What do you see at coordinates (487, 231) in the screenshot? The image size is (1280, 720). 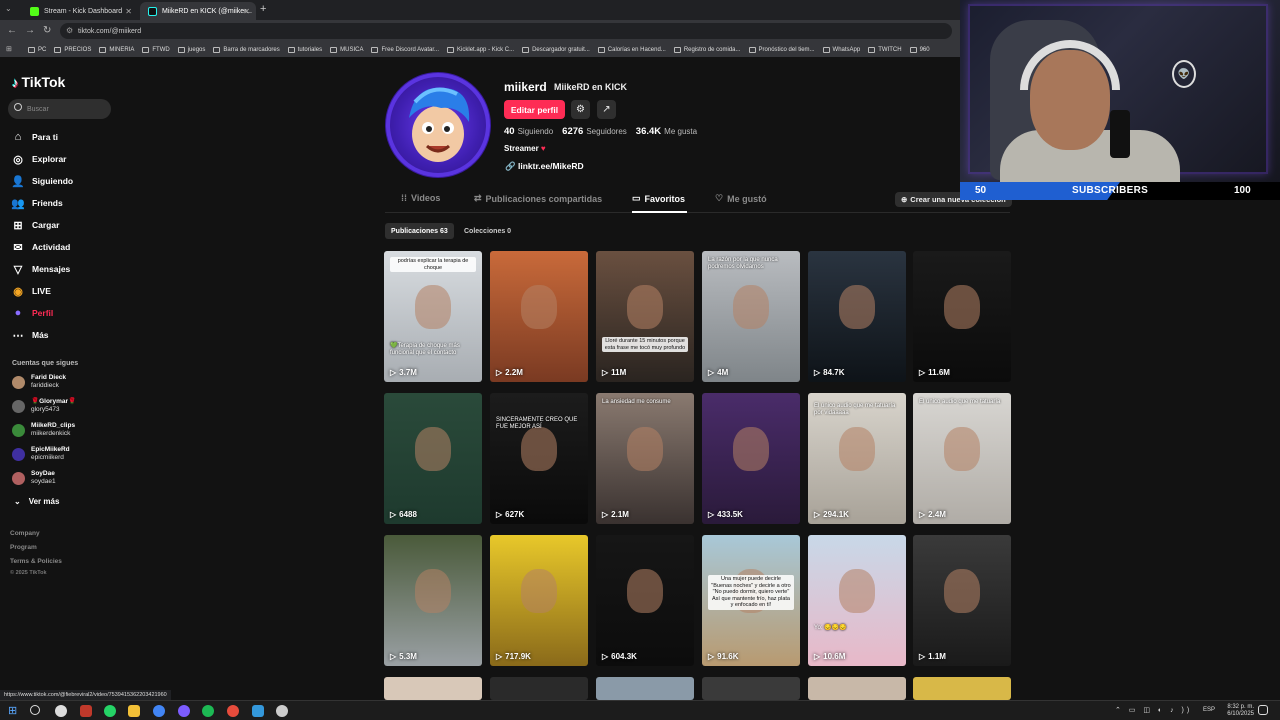 I see `subtab-collections: Colecciones 0` at bounding box center [487, 231].